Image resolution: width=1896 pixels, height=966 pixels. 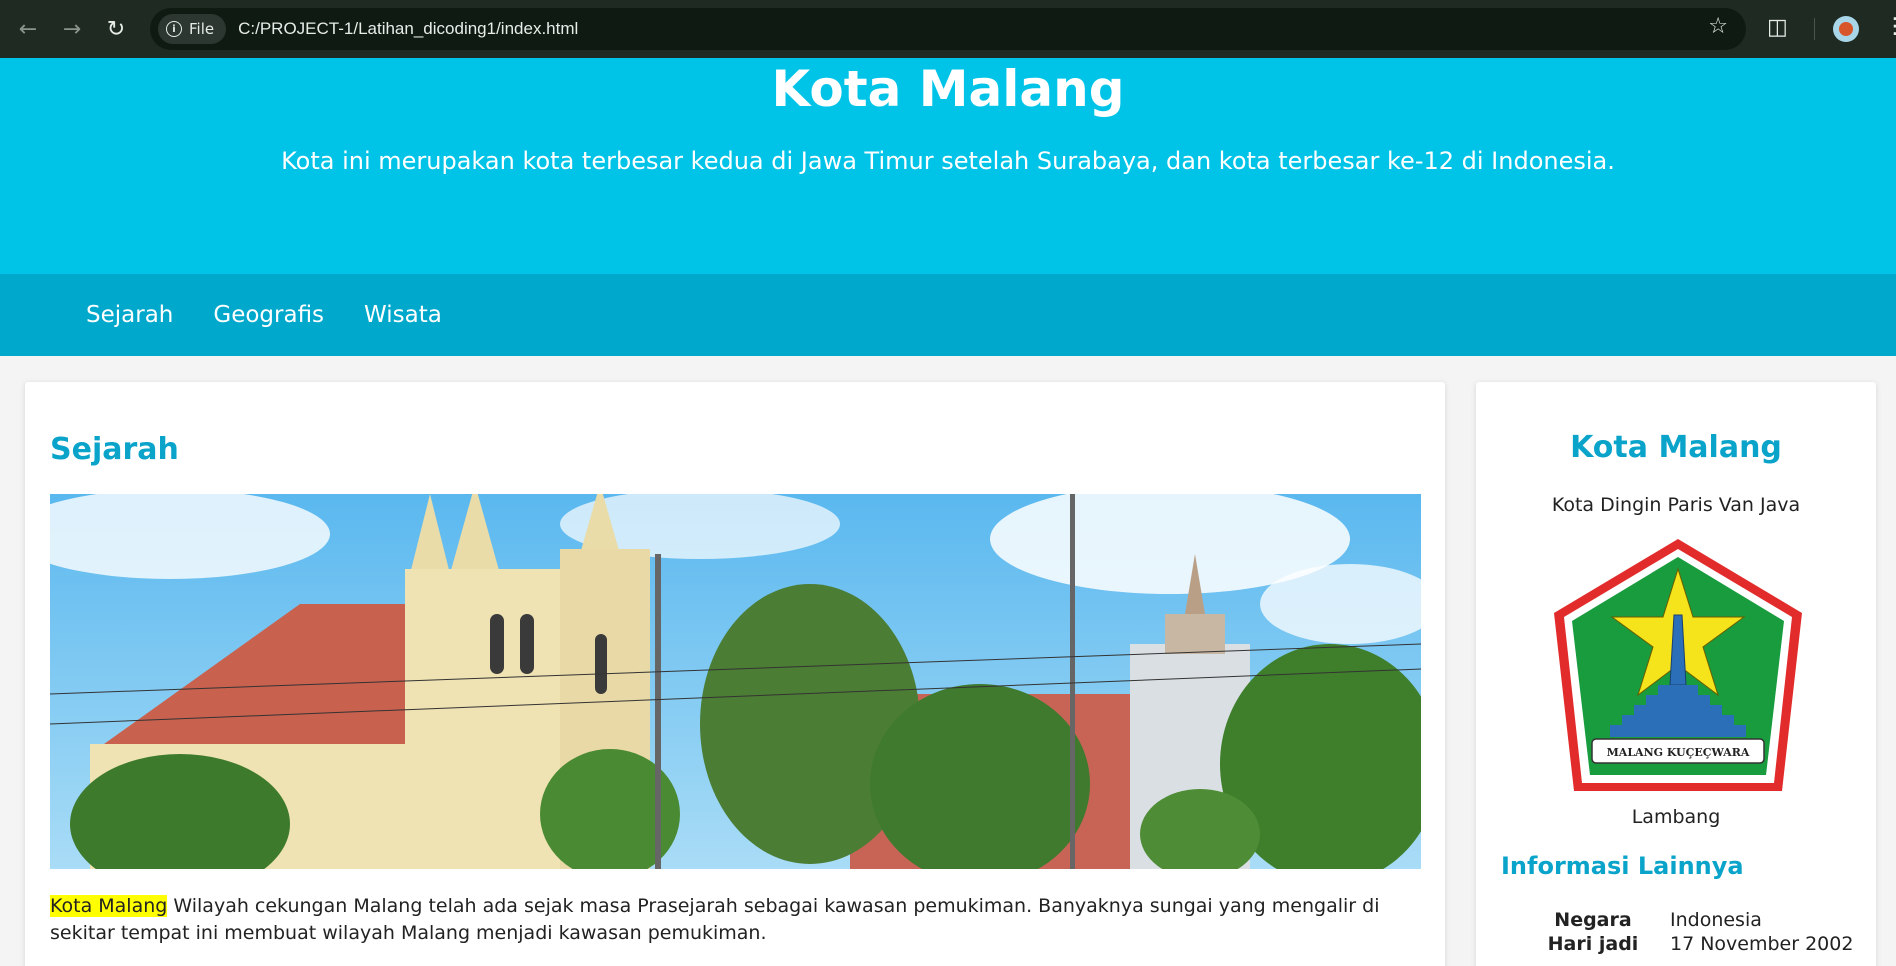 What do you see at coordinates (403, 315) in the screenshot?
I see `nav-link-wisata: Wisata` at bounding box center [403, 315].